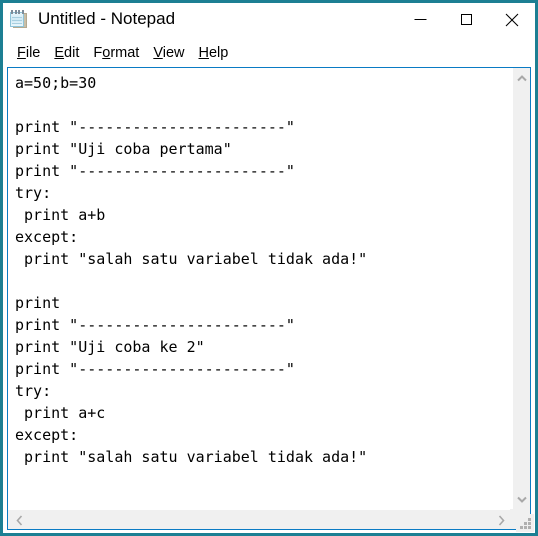 The width and height of the screenshot is (538, 536). I want to click on notepad-icon, so click(19, 20).